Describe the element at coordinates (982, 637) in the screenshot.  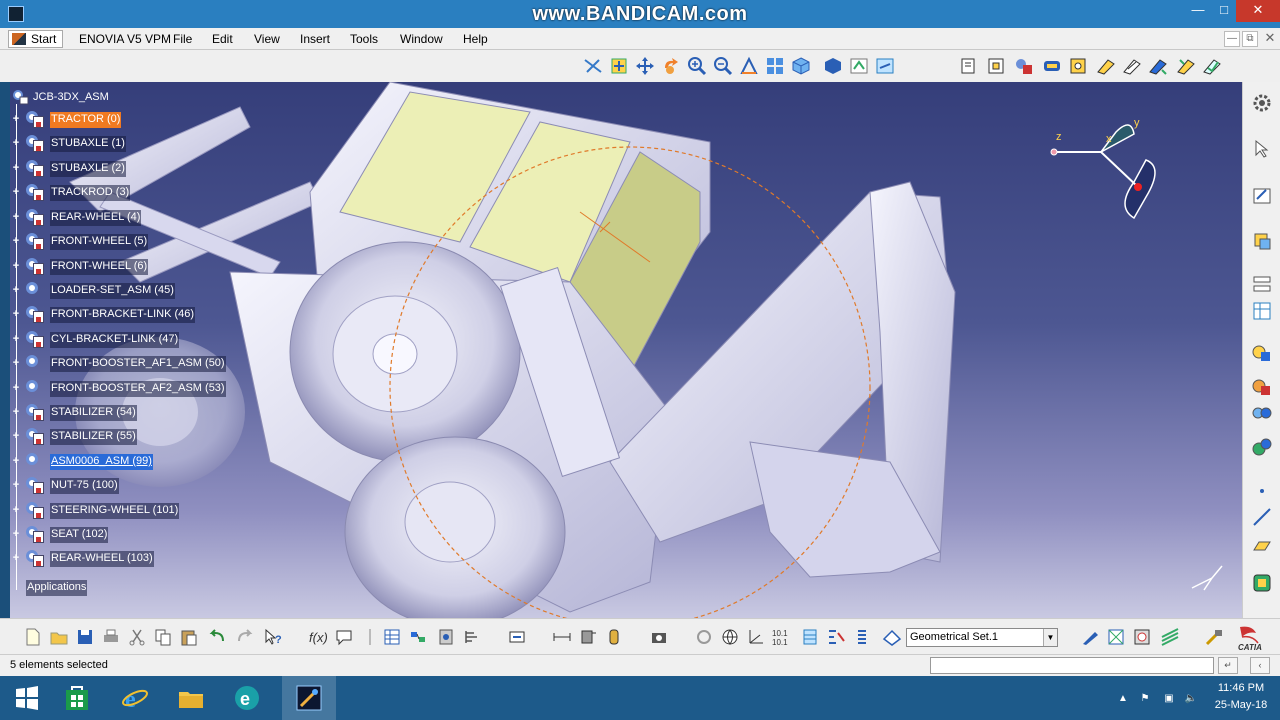
I see `geometrical-set-dropdown: Geometrical Set.1 ▼` at that location.